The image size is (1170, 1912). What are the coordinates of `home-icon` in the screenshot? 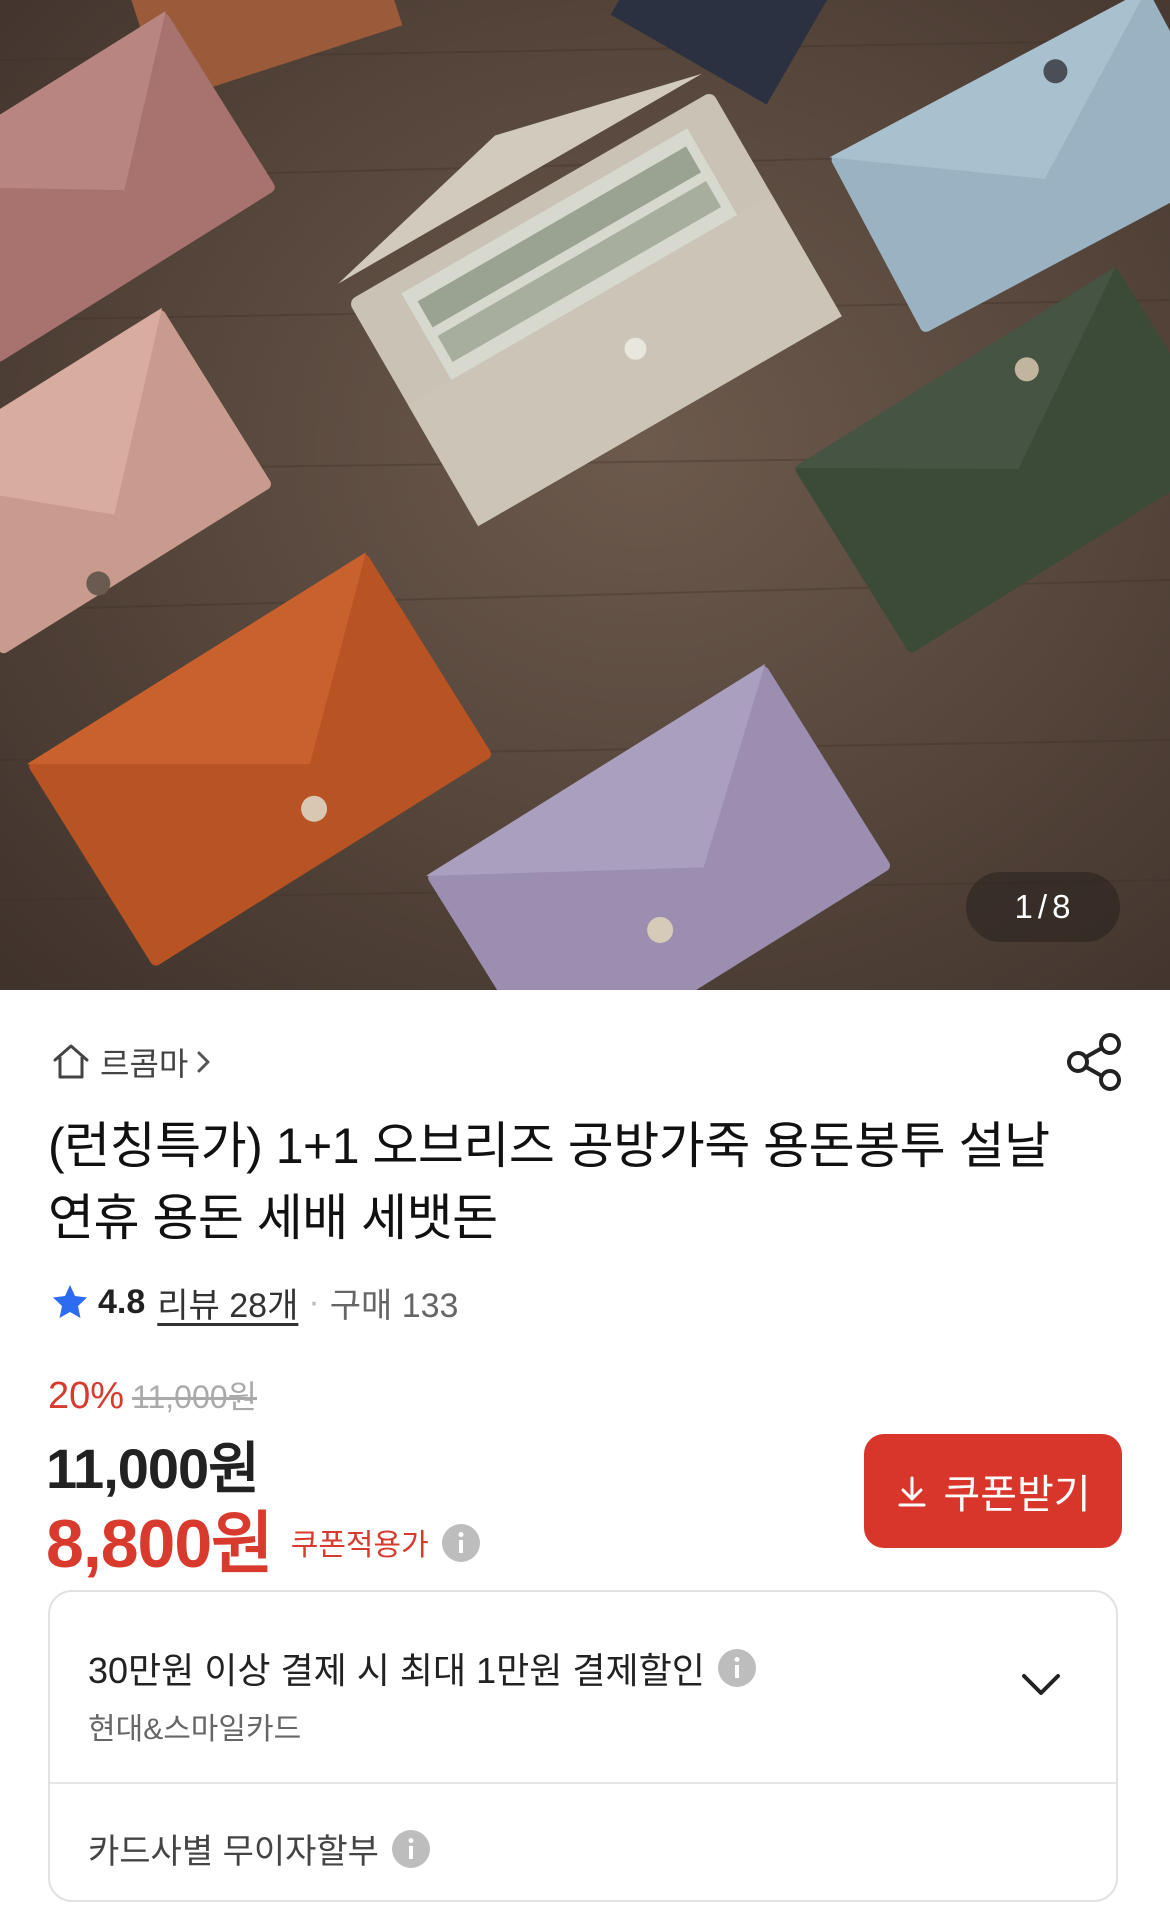 It's located at (71, 1061).